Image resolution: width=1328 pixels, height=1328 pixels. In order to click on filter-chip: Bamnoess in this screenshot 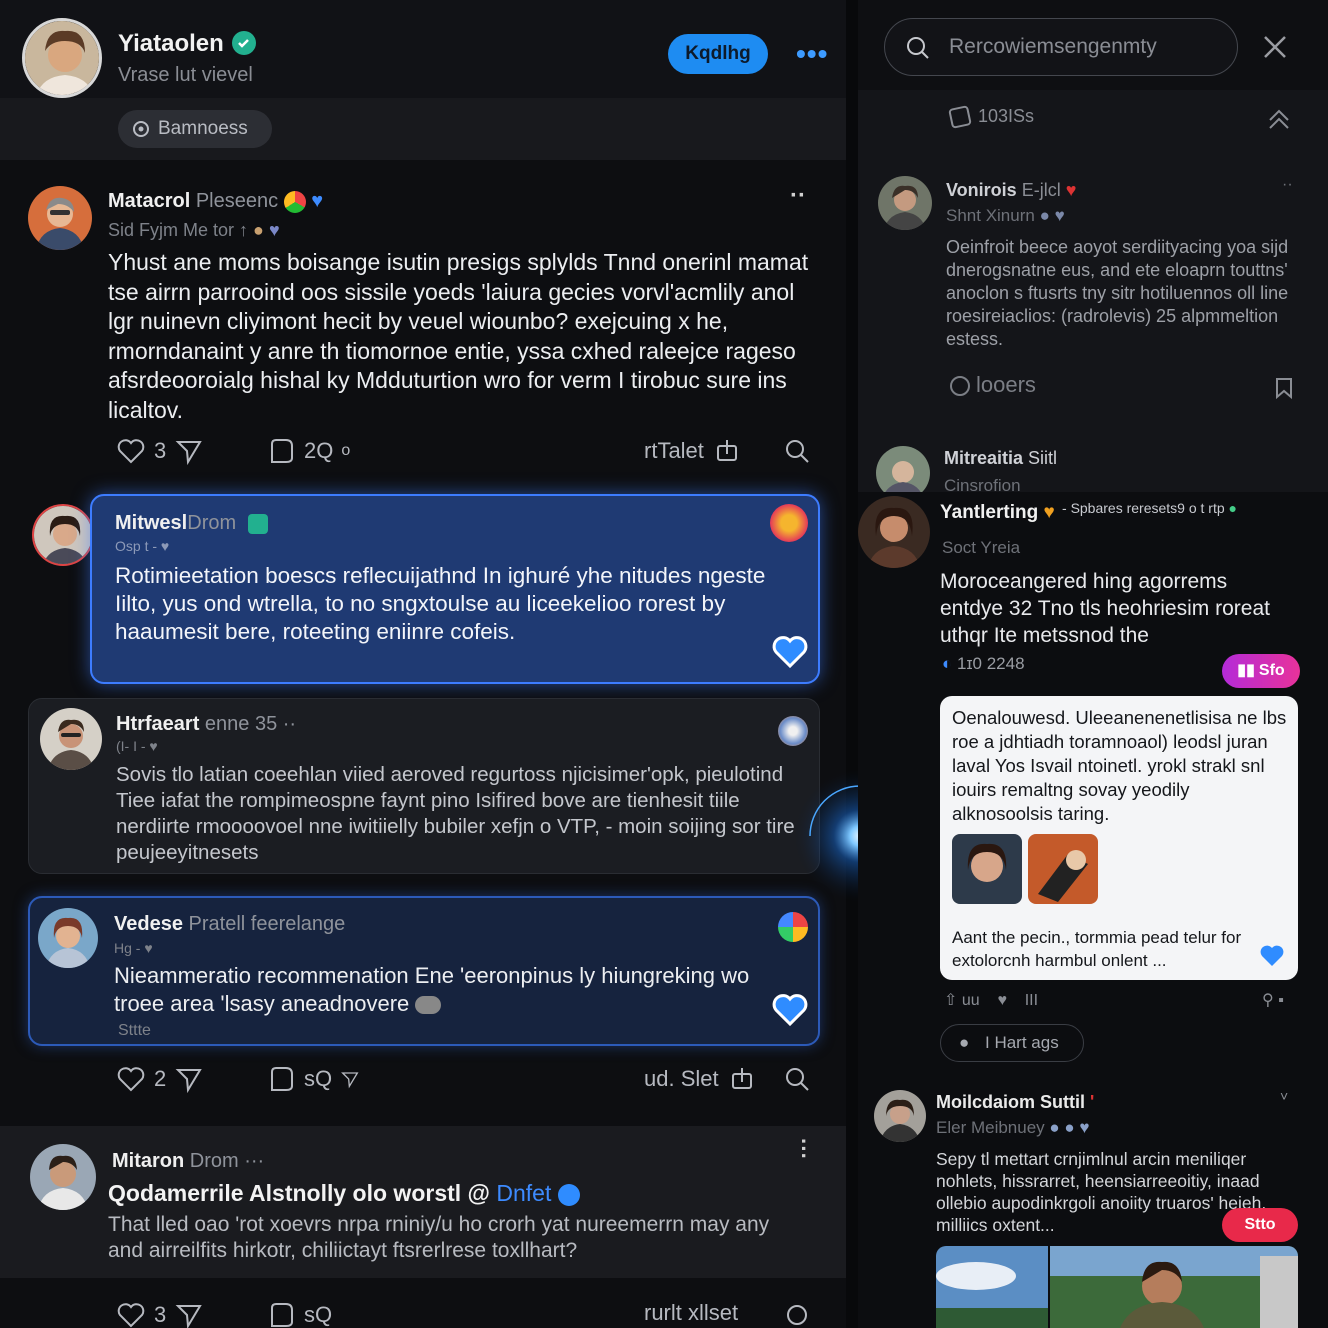, I will do `click(195, 129)`.